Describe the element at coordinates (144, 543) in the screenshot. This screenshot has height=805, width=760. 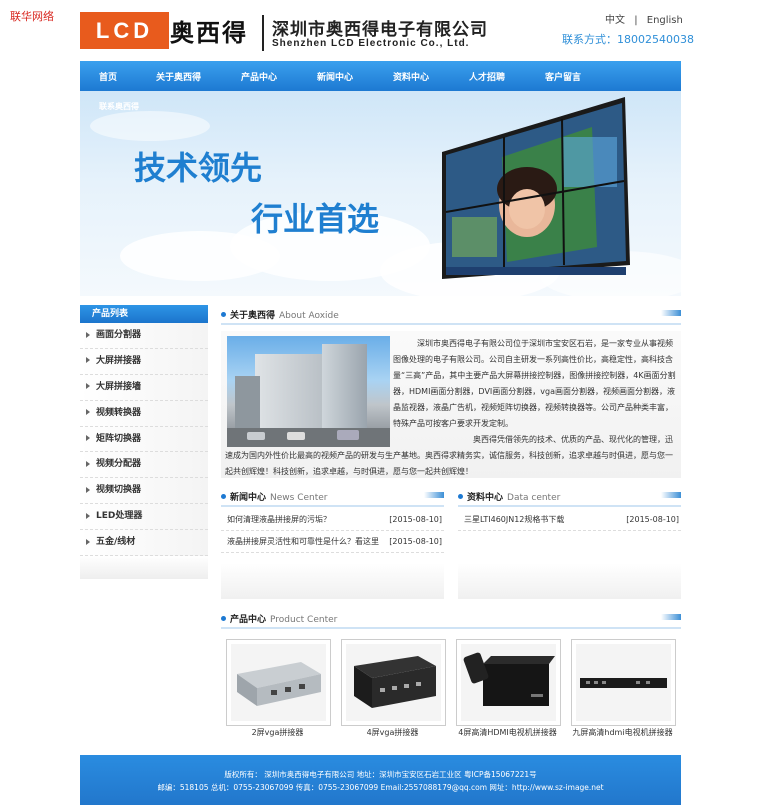
I see `sidebar-item-hardware-cables: 五金/线材` at that location.